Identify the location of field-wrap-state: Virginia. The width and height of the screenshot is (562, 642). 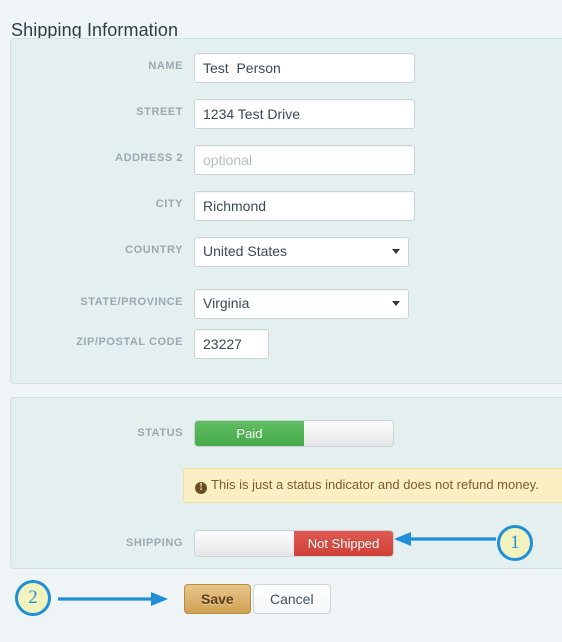
(301, 304).